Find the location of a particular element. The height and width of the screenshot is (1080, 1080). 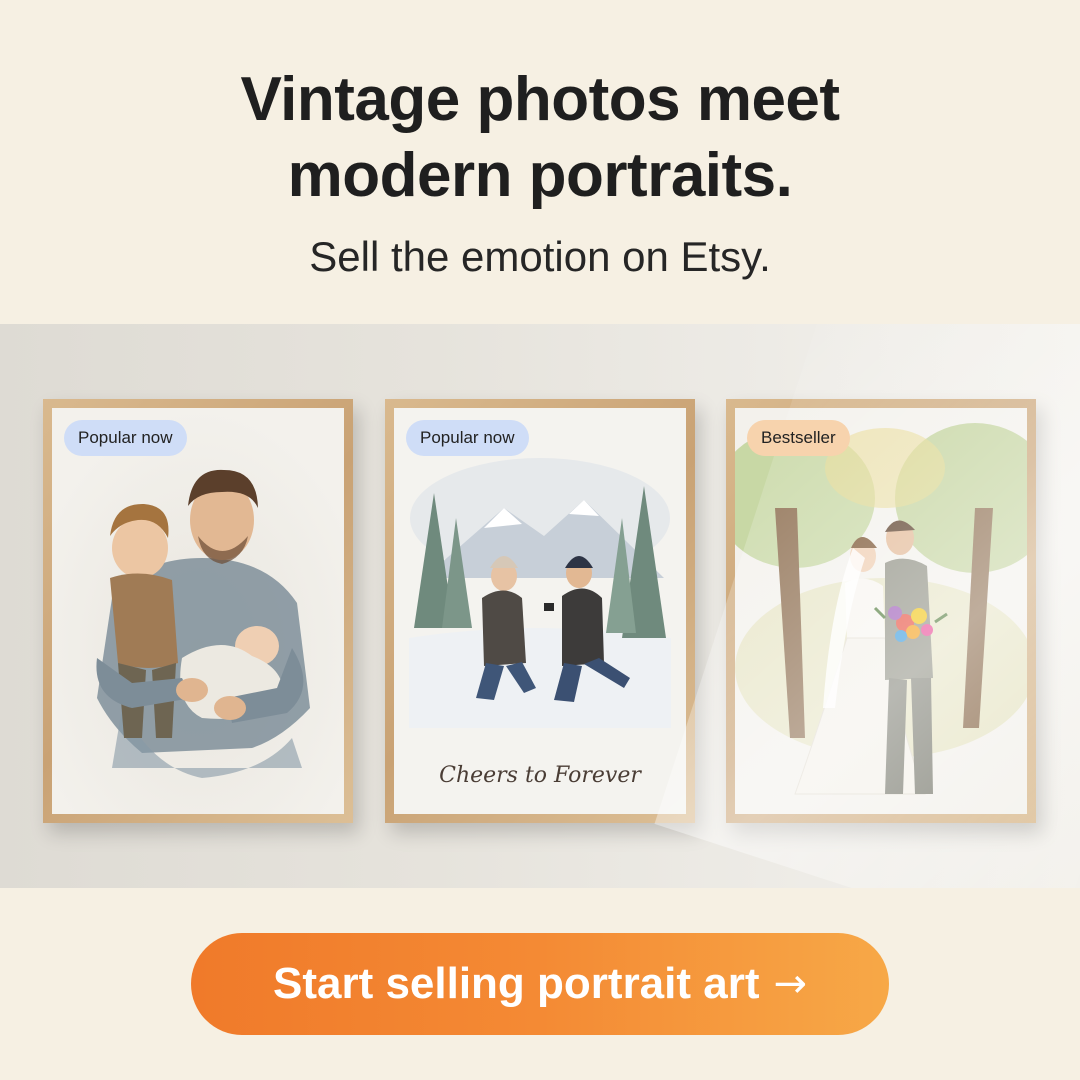

arrow-right-icon: → is located at coordinates (790, 984).